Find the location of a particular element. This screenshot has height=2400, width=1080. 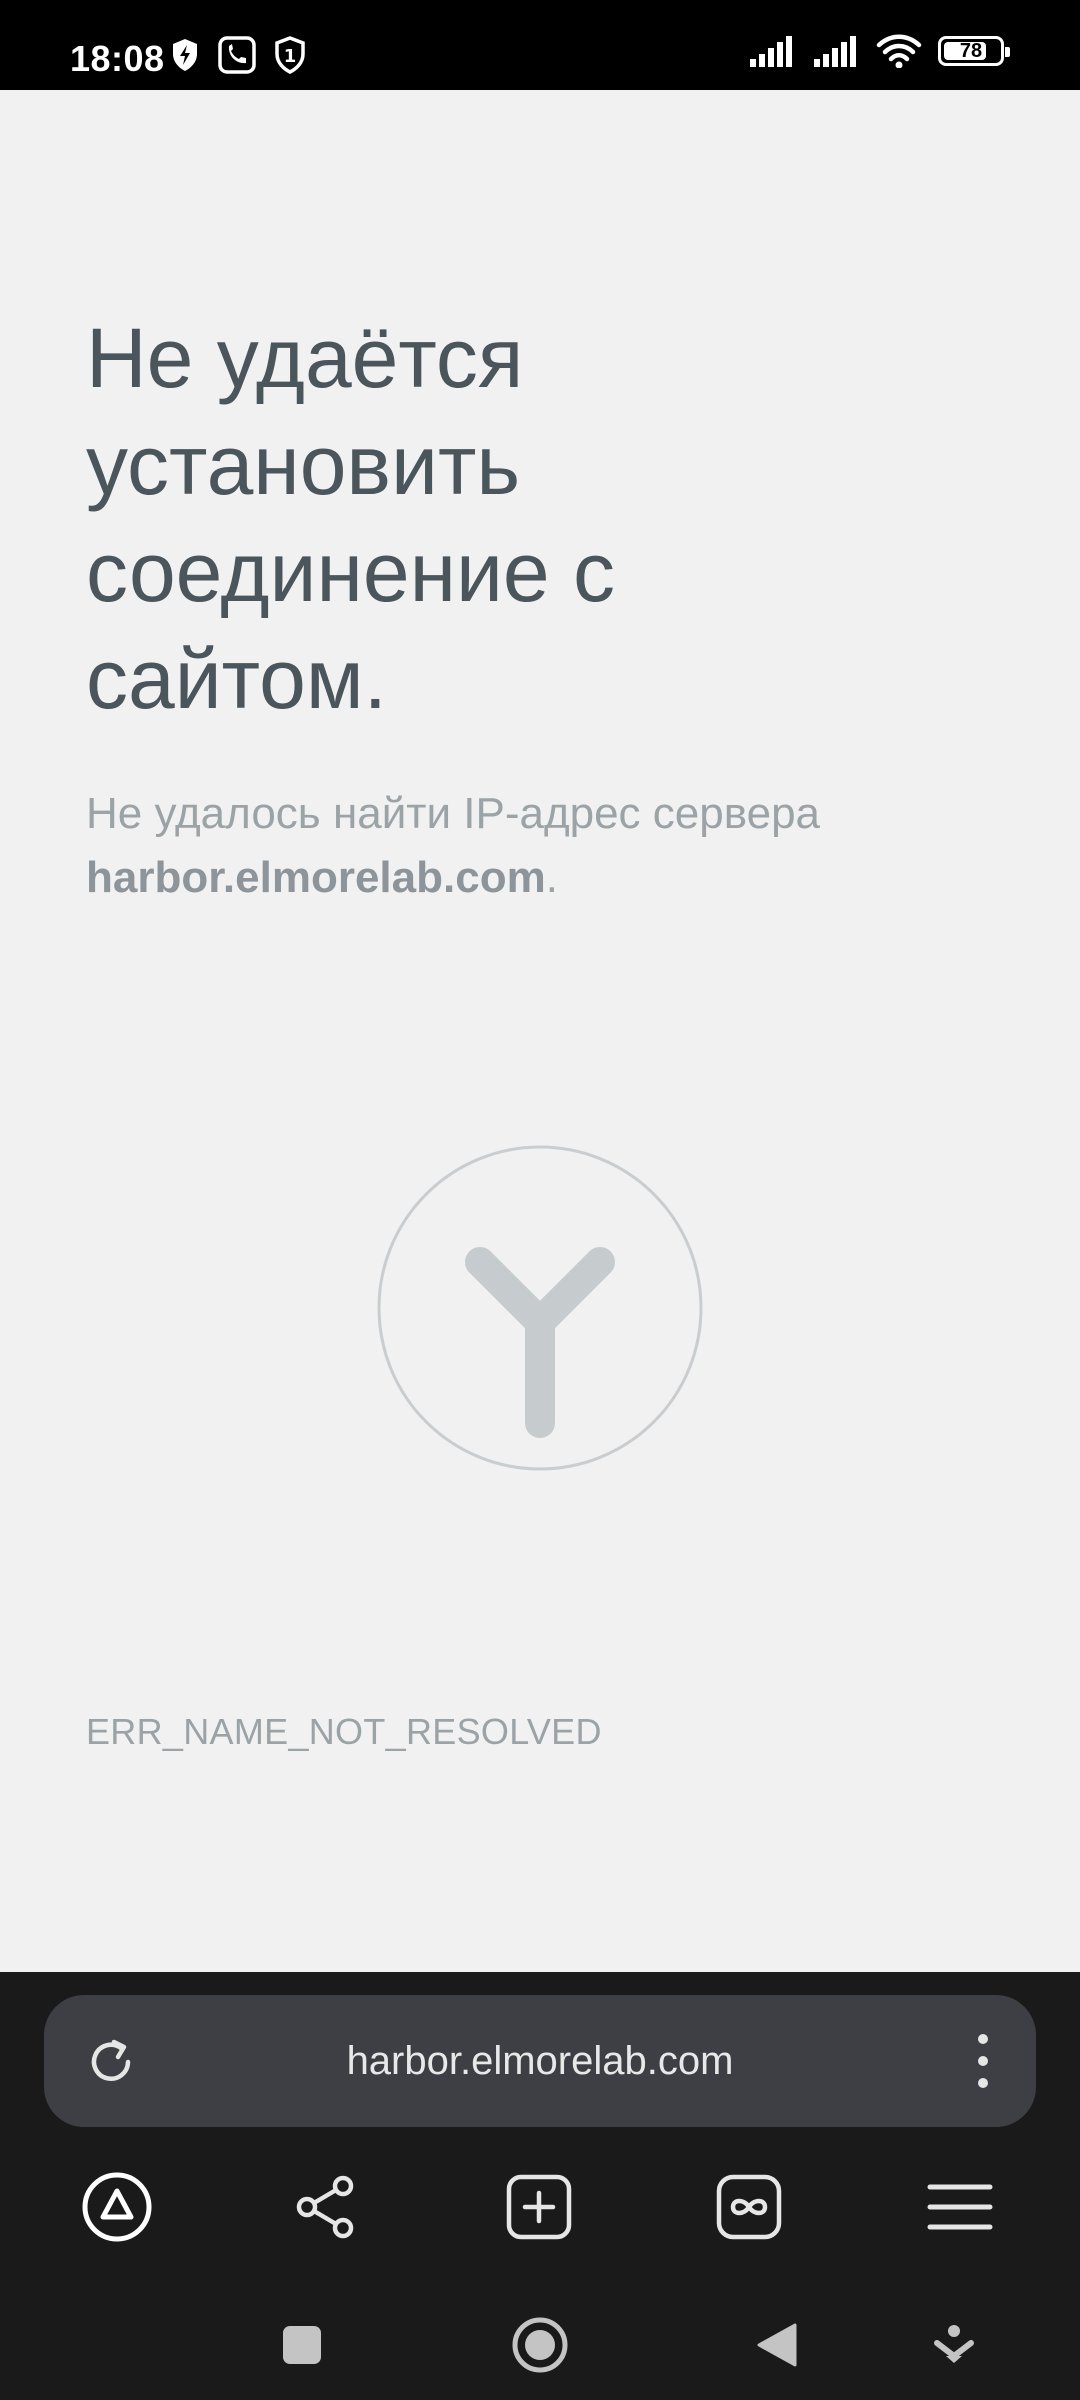

tabs-button is located at coordinates (749, 2207).